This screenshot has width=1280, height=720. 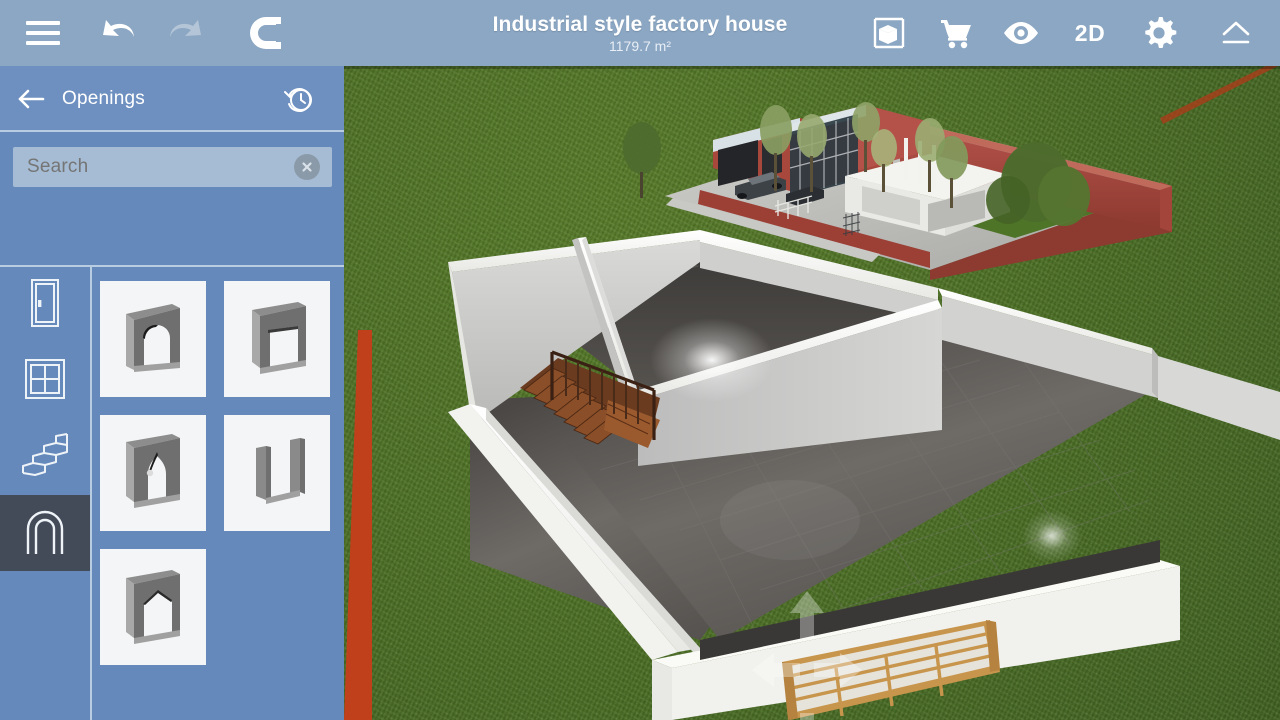 What do you see at coordinates (185, 33) in the screenshot?
I see `redo-icon` at bounding box center [185, 33].